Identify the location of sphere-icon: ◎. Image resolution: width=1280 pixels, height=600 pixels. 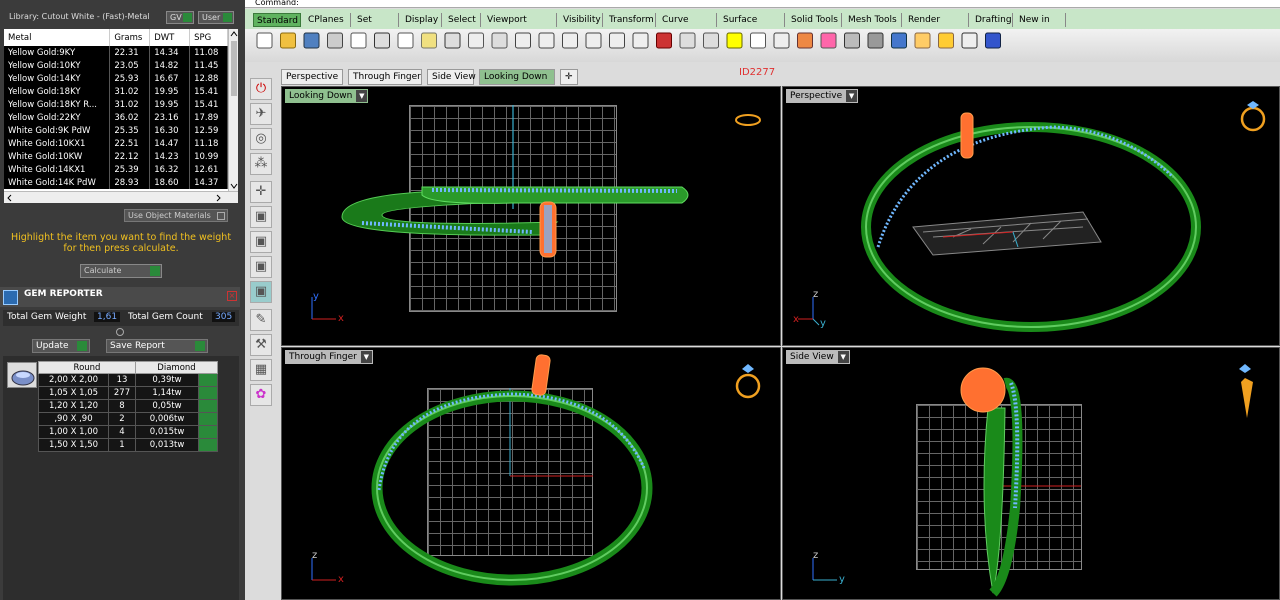
(261, 139).